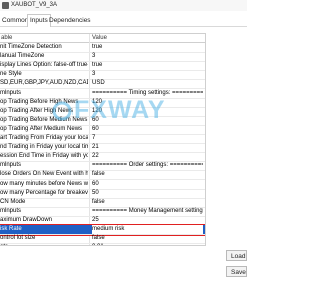 The height and width of the screenshot is (296, 320). I want to click on row-value: medium risk, so click(147, 229).